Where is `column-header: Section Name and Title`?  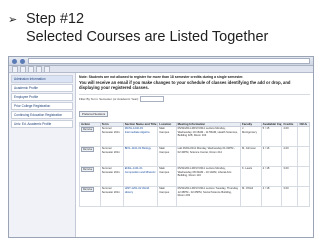
column-header: Section Name and Title is located at coordinates (140, 124).